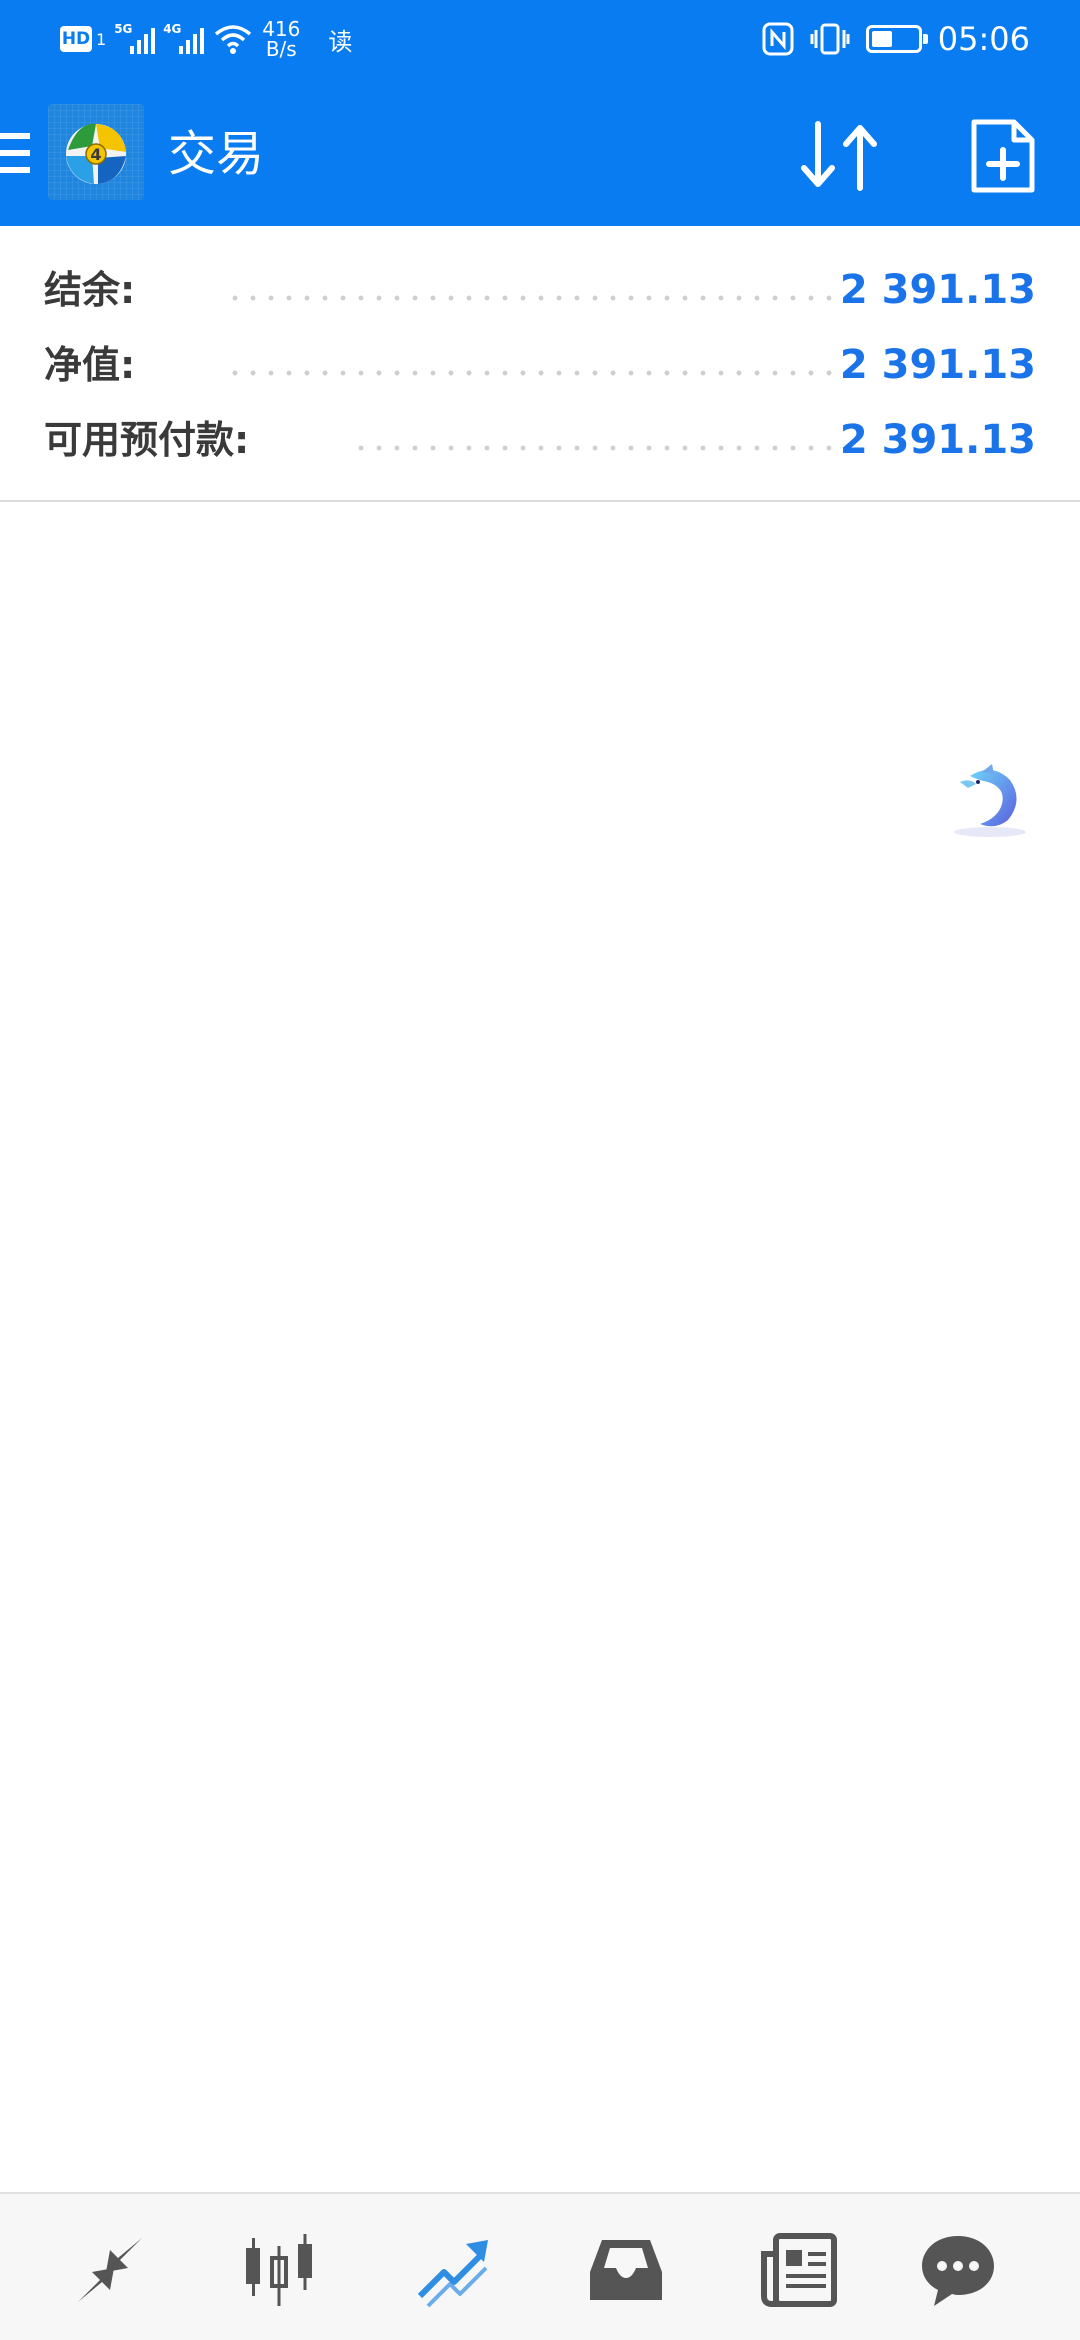 This screenshot has height=2340, width=1080. Describe the element at coordinates (540, 153) in the screenshot. I see `app-bar: 4 交易` at that location.